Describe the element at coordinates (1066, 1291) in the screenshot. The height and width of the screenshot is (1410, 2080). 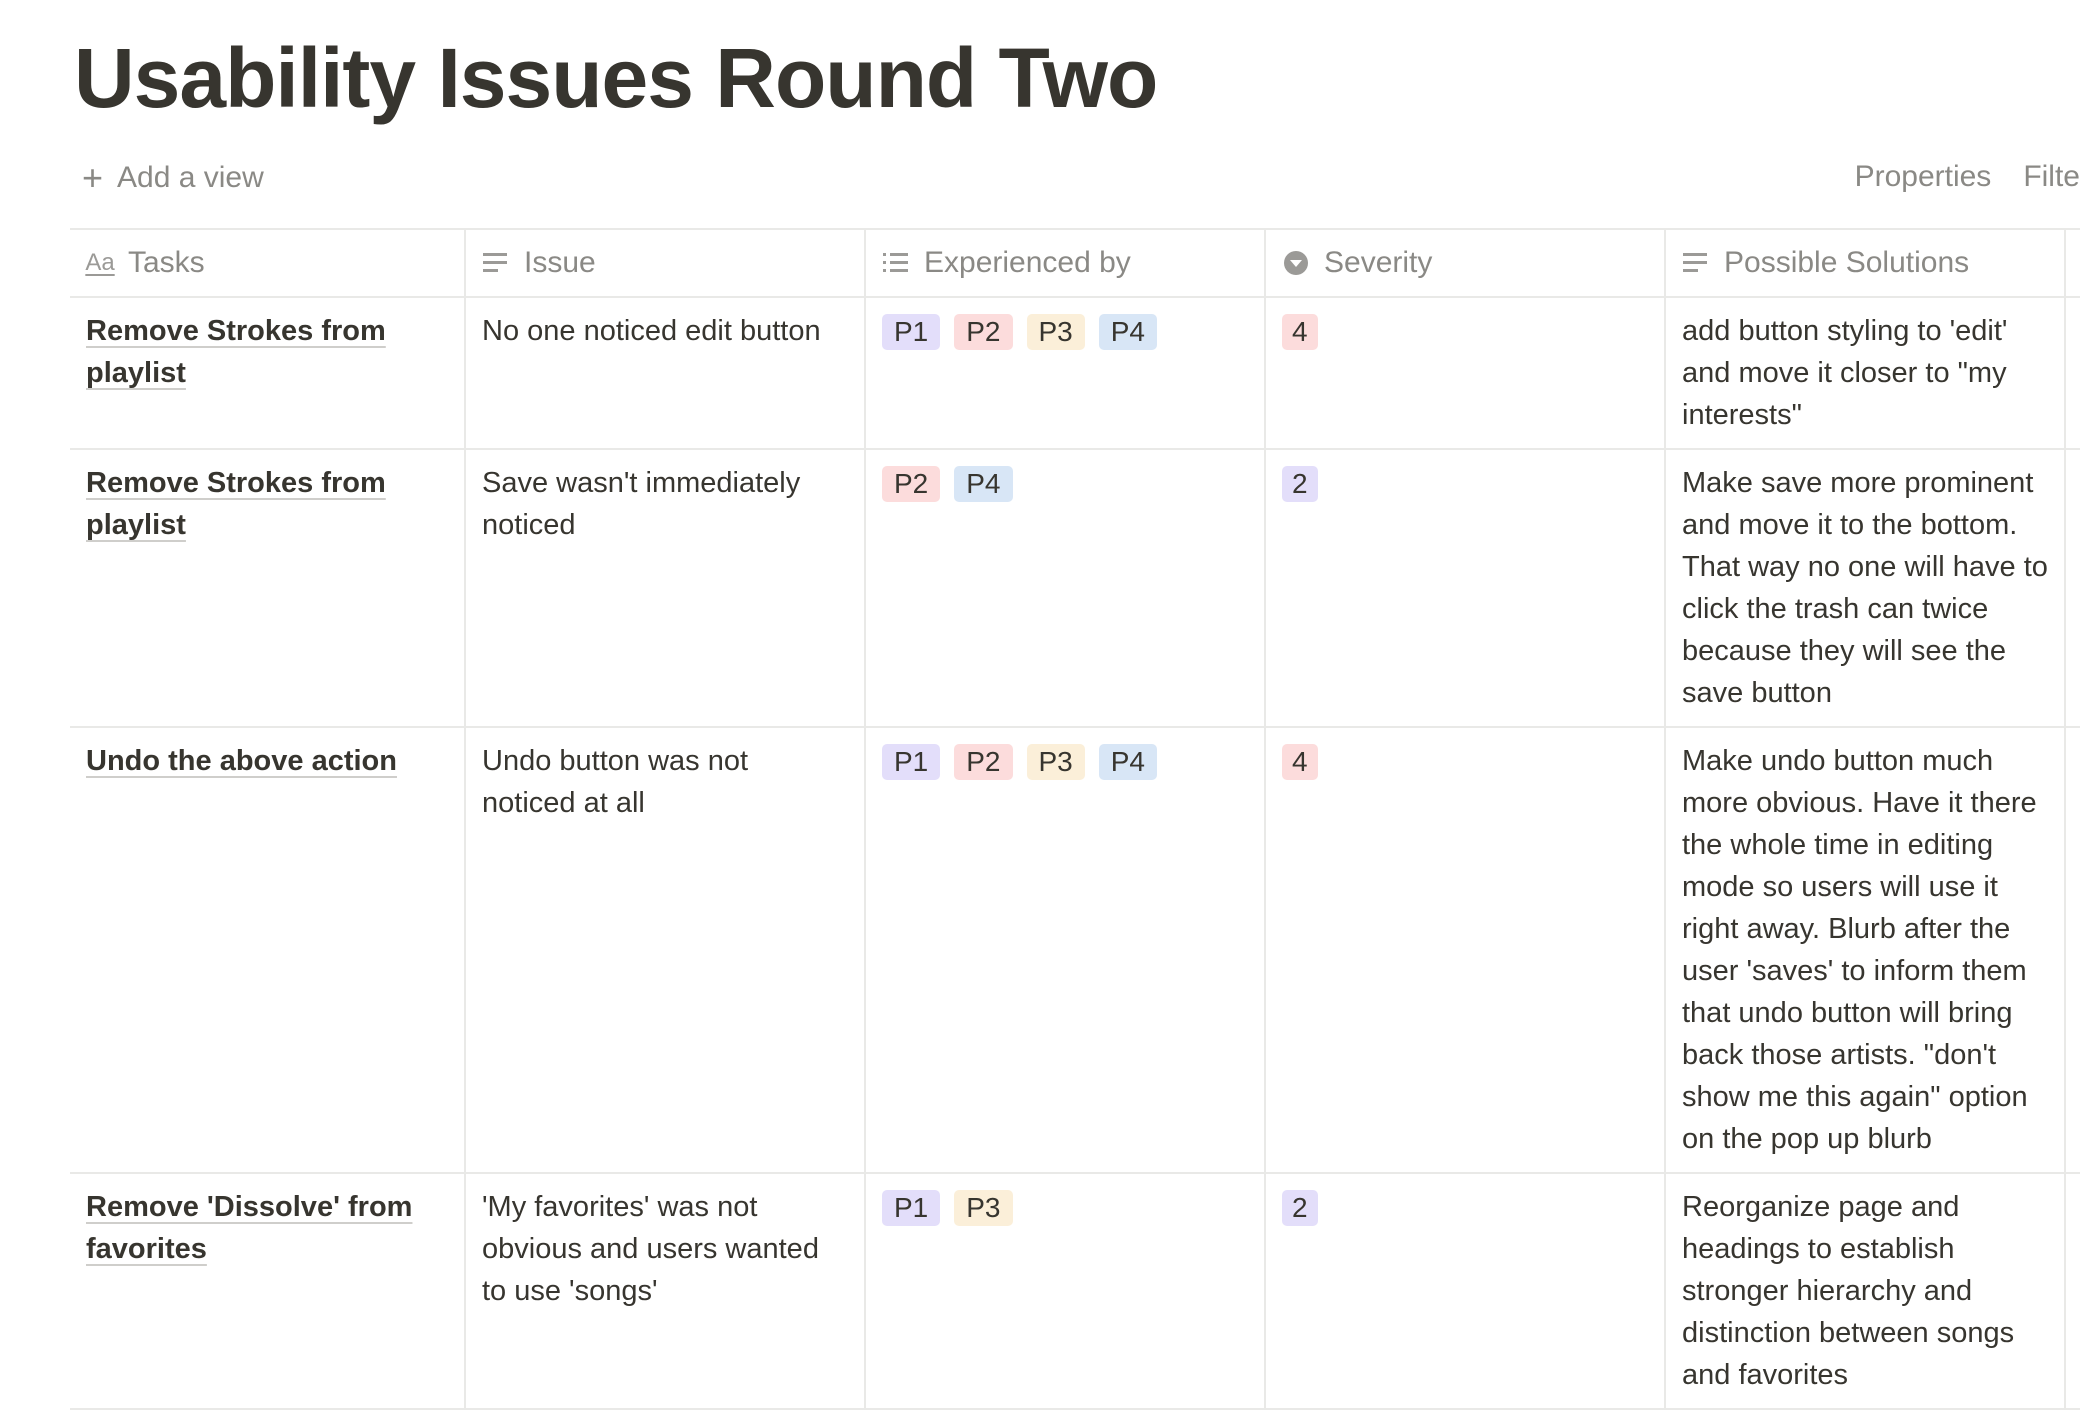
I see `experienced-by-cell: P1 P3` at that location.